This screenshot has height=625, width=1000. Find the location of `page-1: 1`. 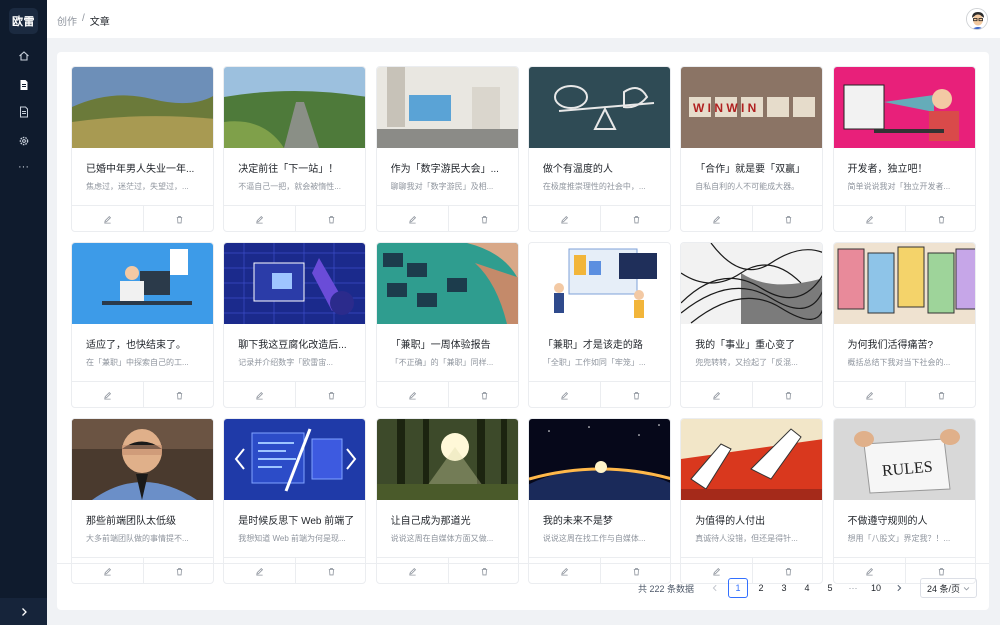

page-1: 1 is located at coordinates (738, 588).